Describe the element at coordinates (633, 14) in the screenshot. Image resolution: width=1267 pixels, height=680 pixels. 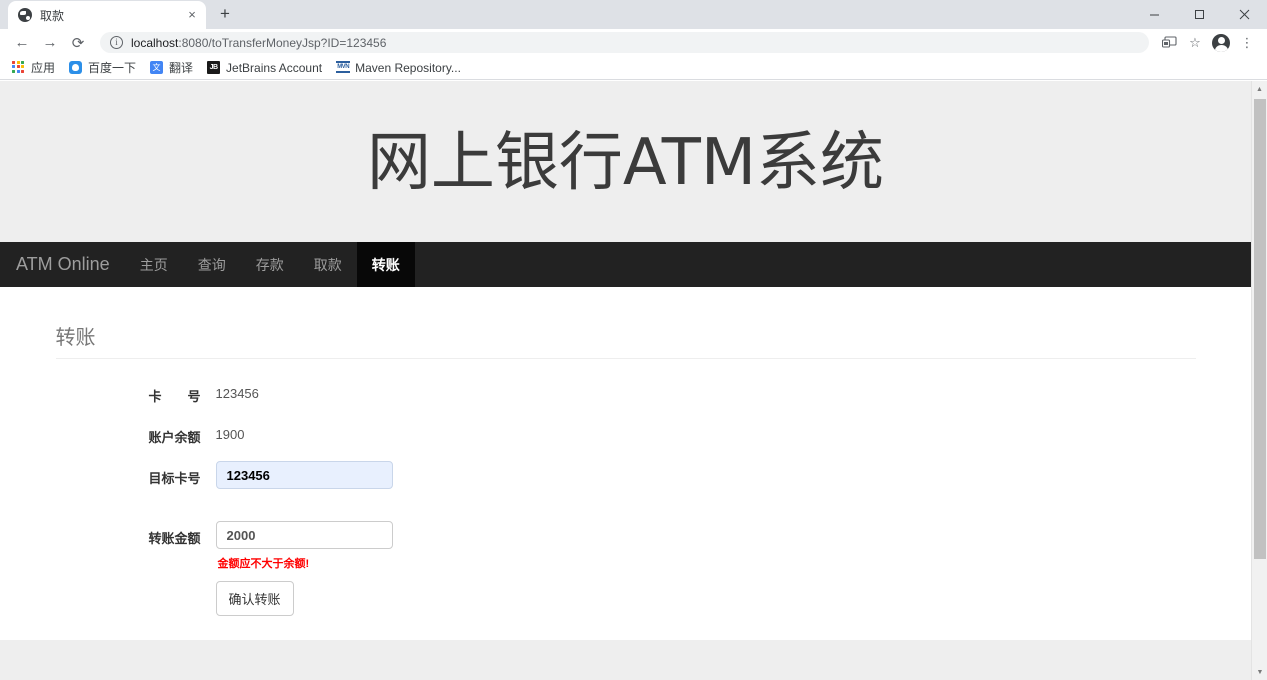
I see `tab-strip: 取款 × +` at that location.